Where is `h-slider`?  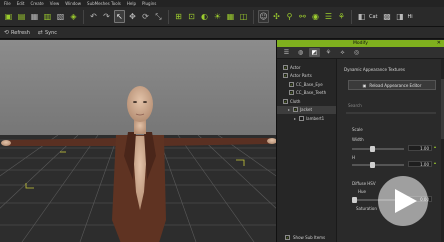
h-slider is located at coordinates (378, 165).